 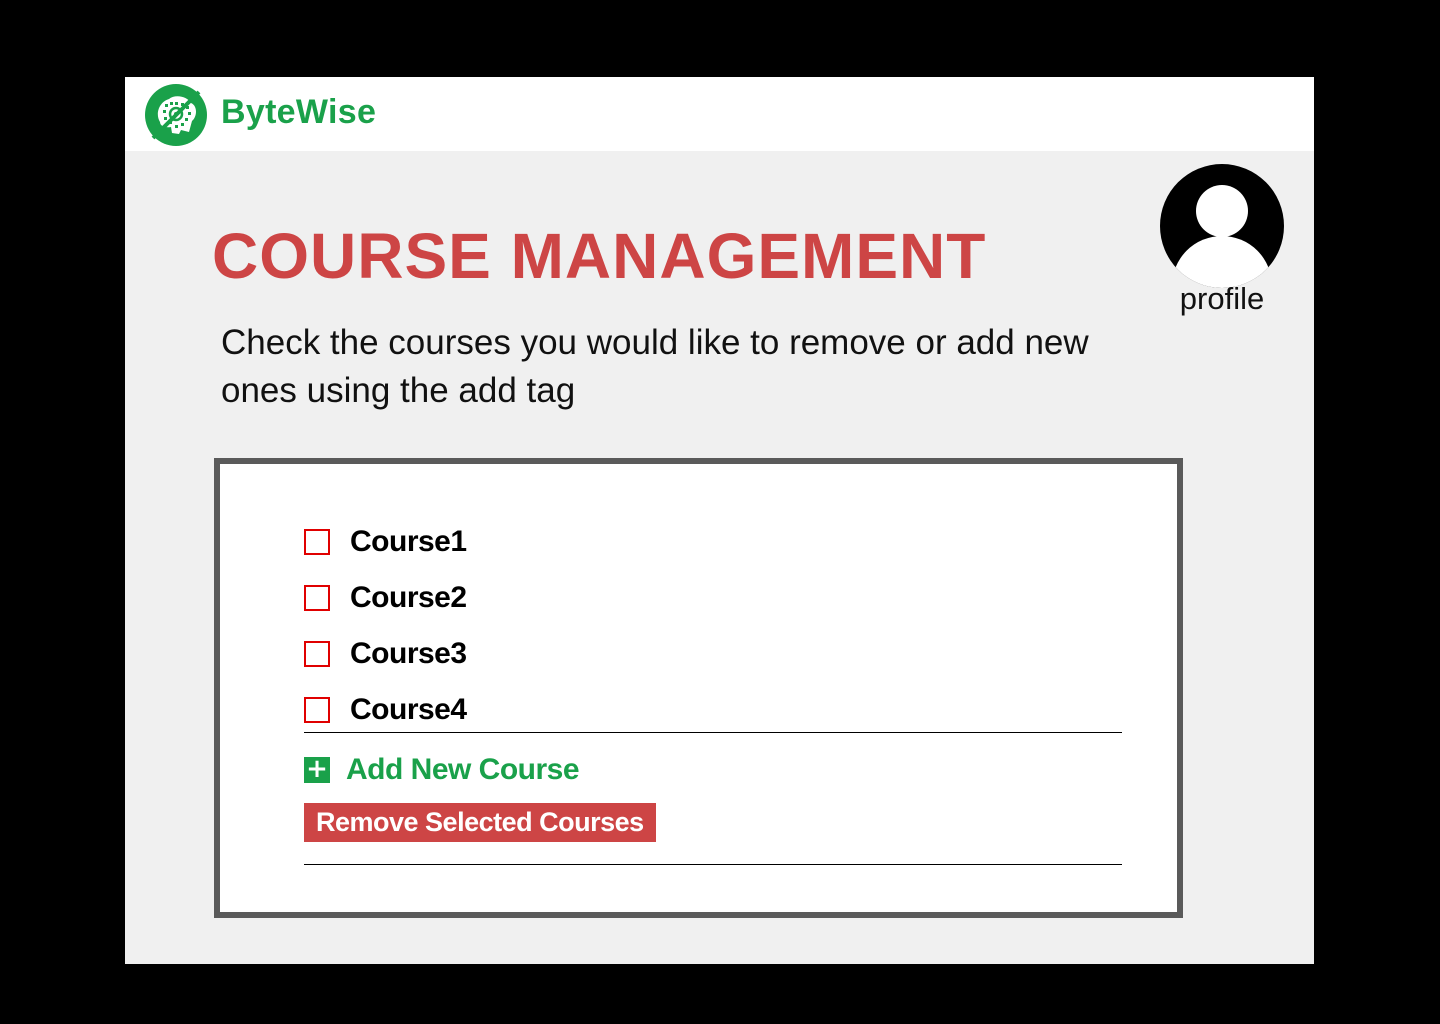 I want to click on course-label: Course3, so click(x=408, y=653).